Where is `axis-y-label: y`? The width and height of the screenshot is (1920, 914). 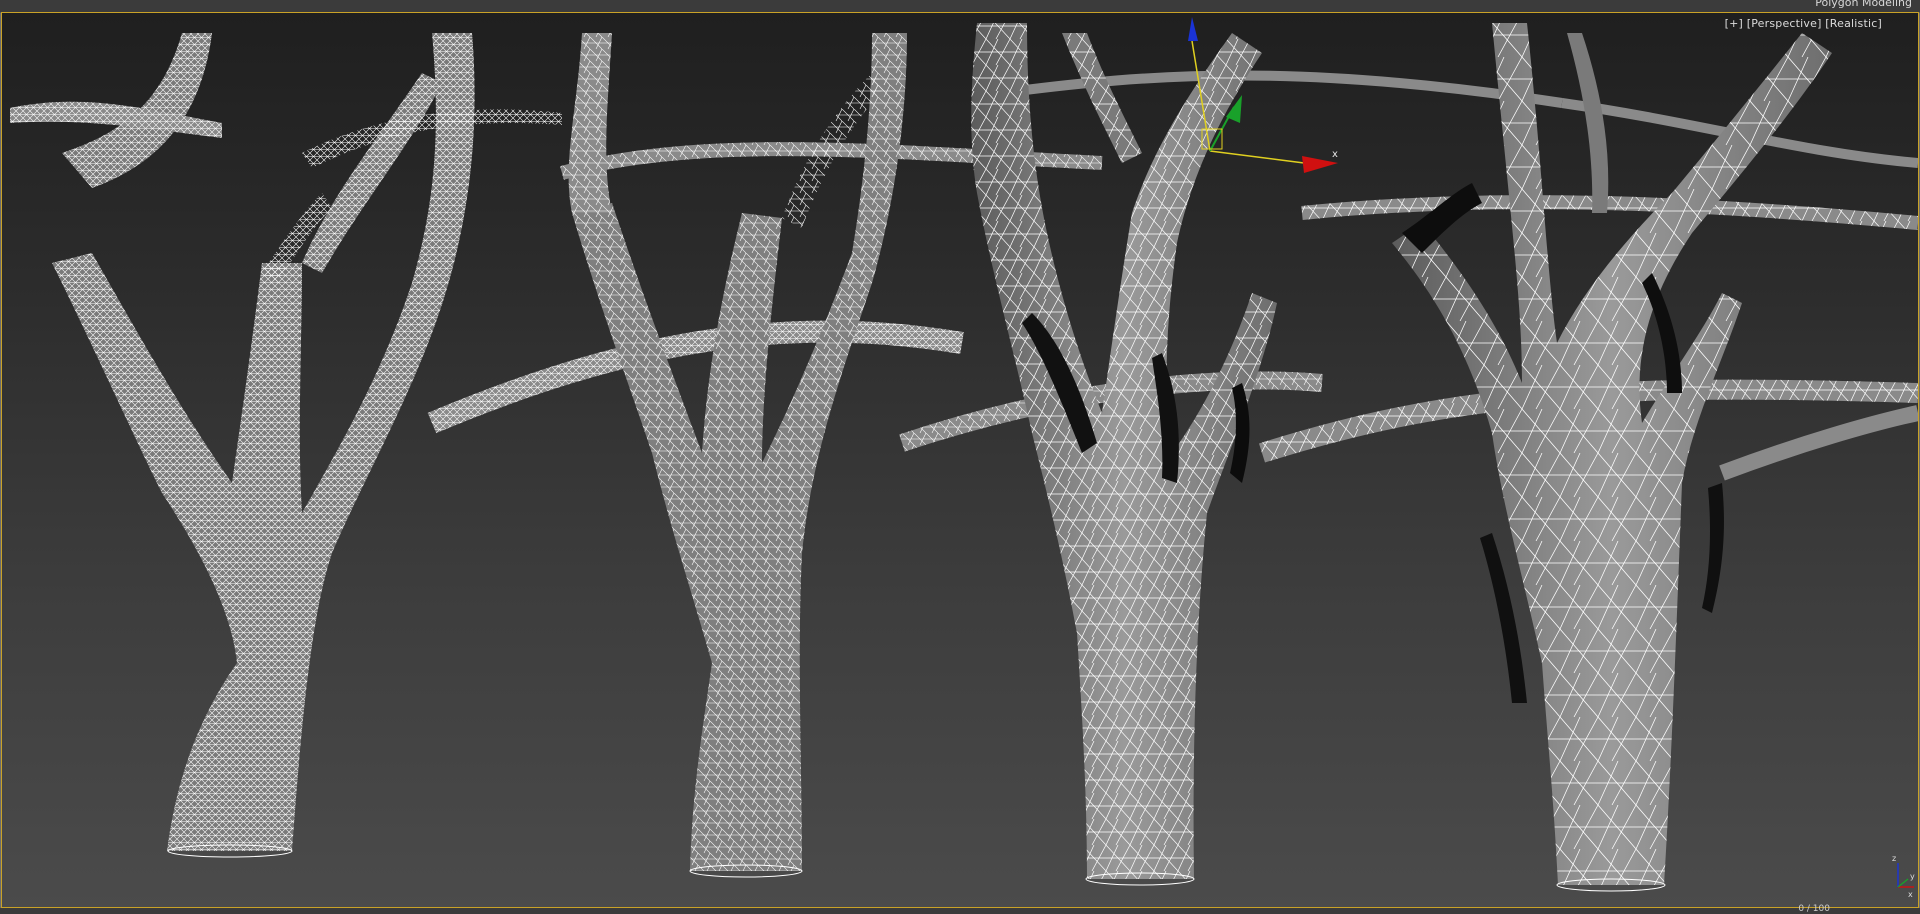
axis-y-label: y is located at coordinates (1912, 876).